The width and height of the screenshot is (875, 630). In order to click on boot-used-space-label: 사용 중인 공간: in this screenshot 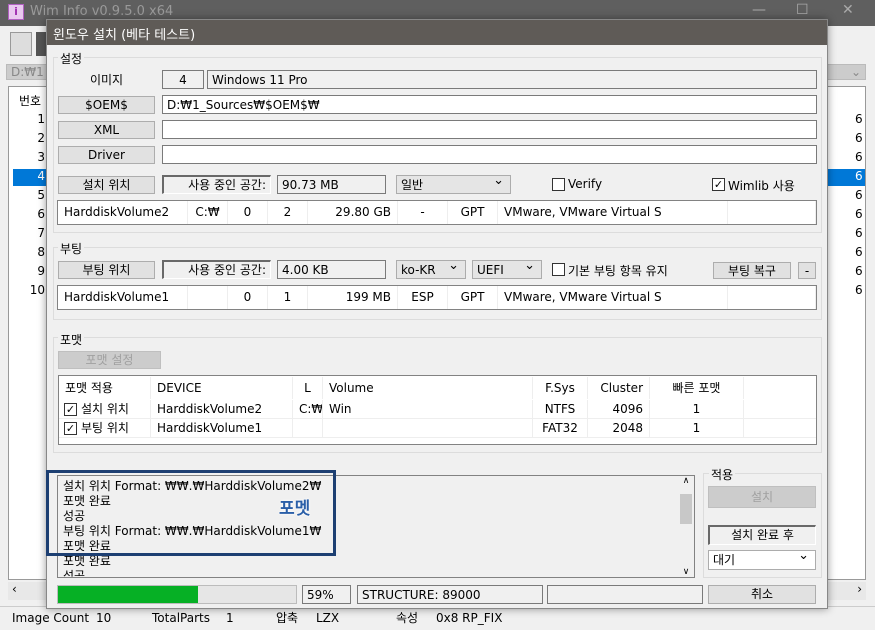, I will do `click(216, 269)`.